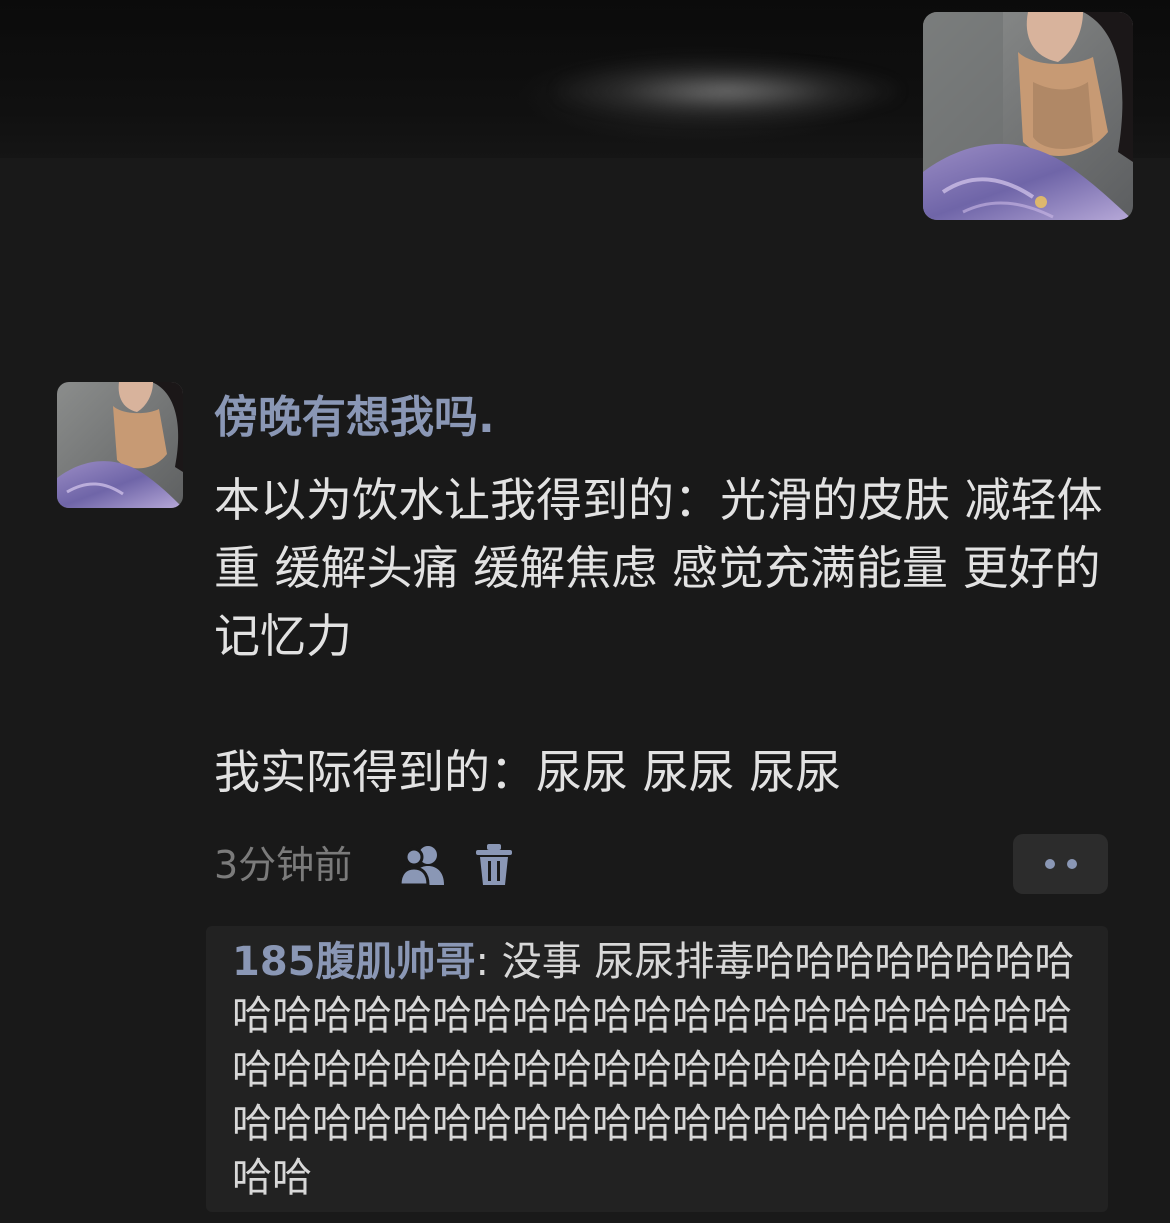 This screenshot has width=1170, height=1223. Describe the element at coordinates (423, 865) in the screenshot. I see `friends-icon` at that location.